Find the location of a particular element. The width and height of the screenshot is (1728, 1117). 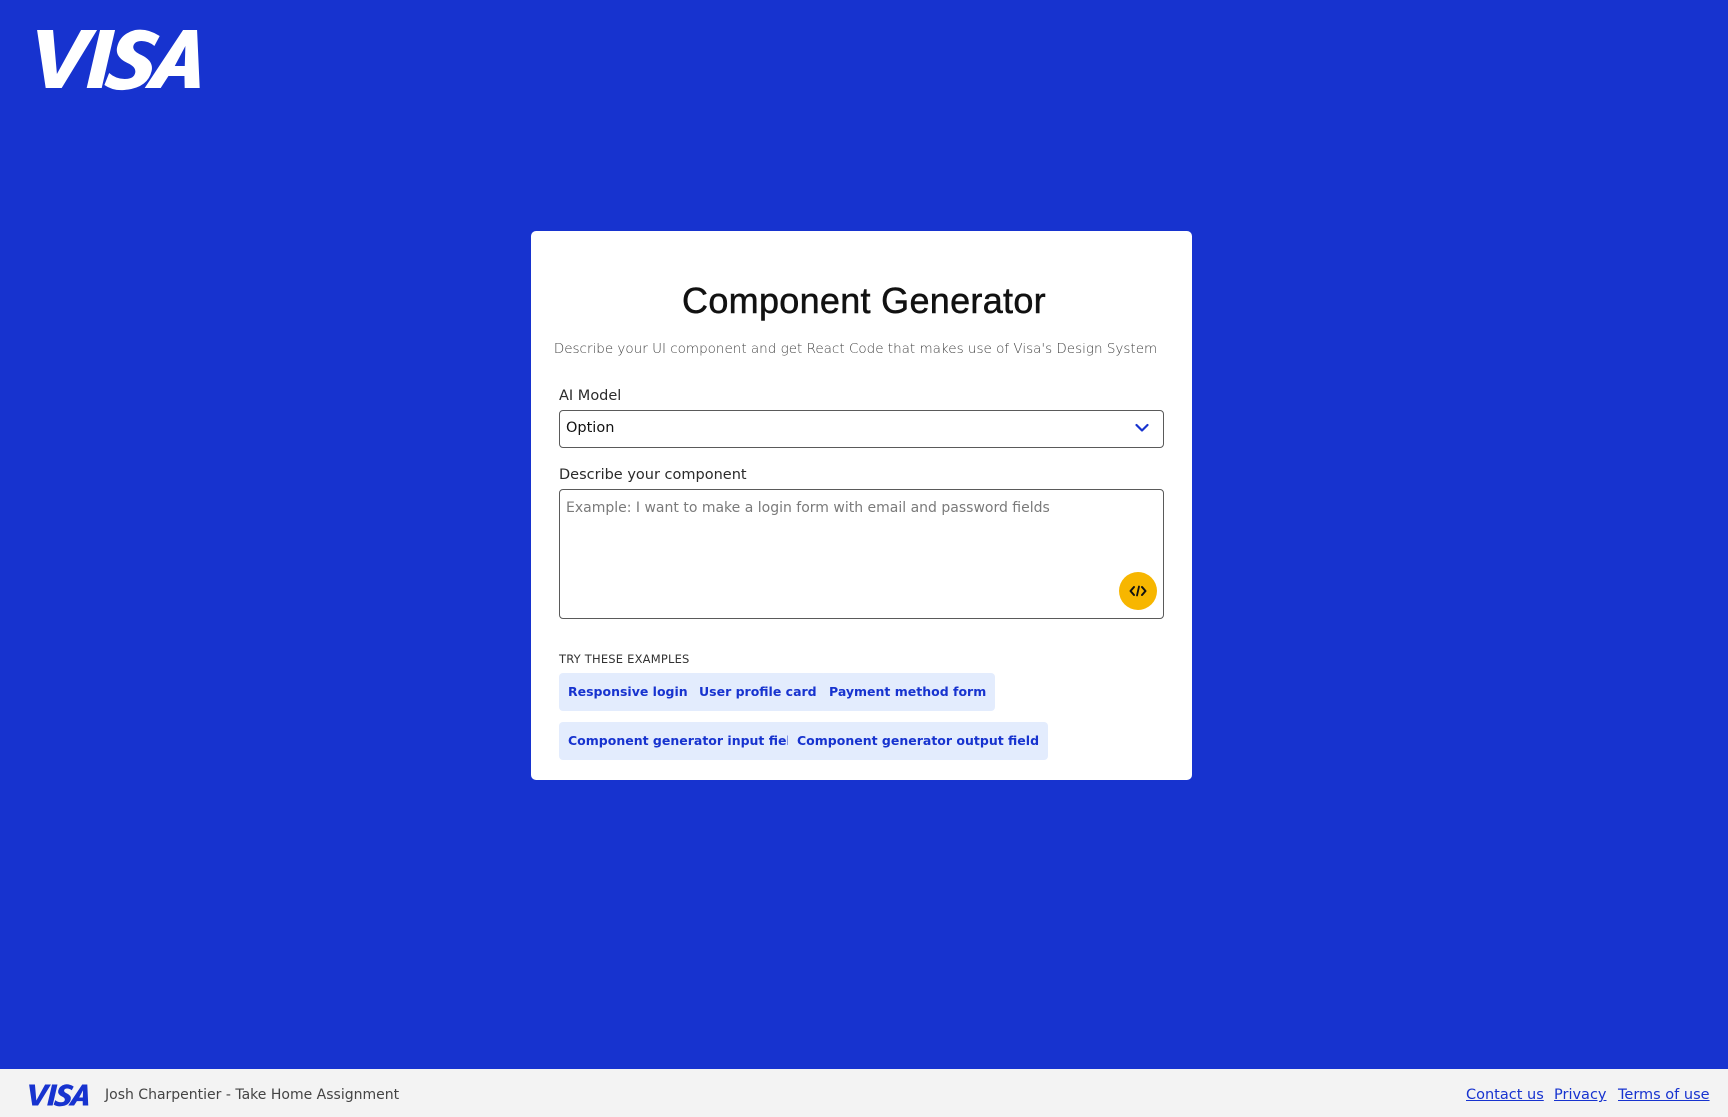

example-chip-responsive-login: Responsive login is located at coordinates (628, 692).